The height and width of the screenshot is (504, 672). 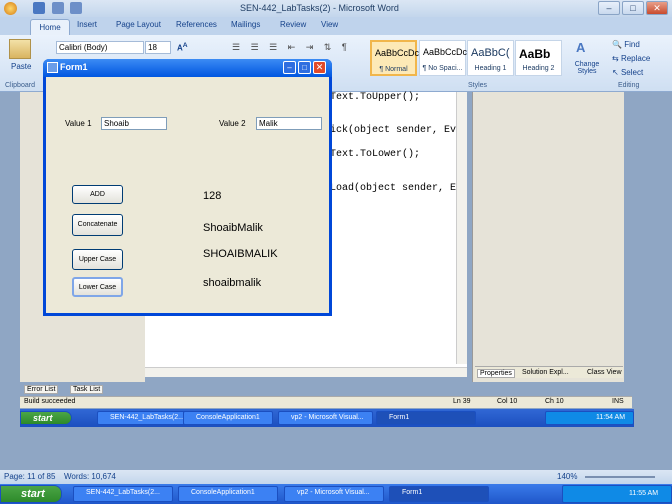 I want to click on start-button: start, so click(x=31, y=494).